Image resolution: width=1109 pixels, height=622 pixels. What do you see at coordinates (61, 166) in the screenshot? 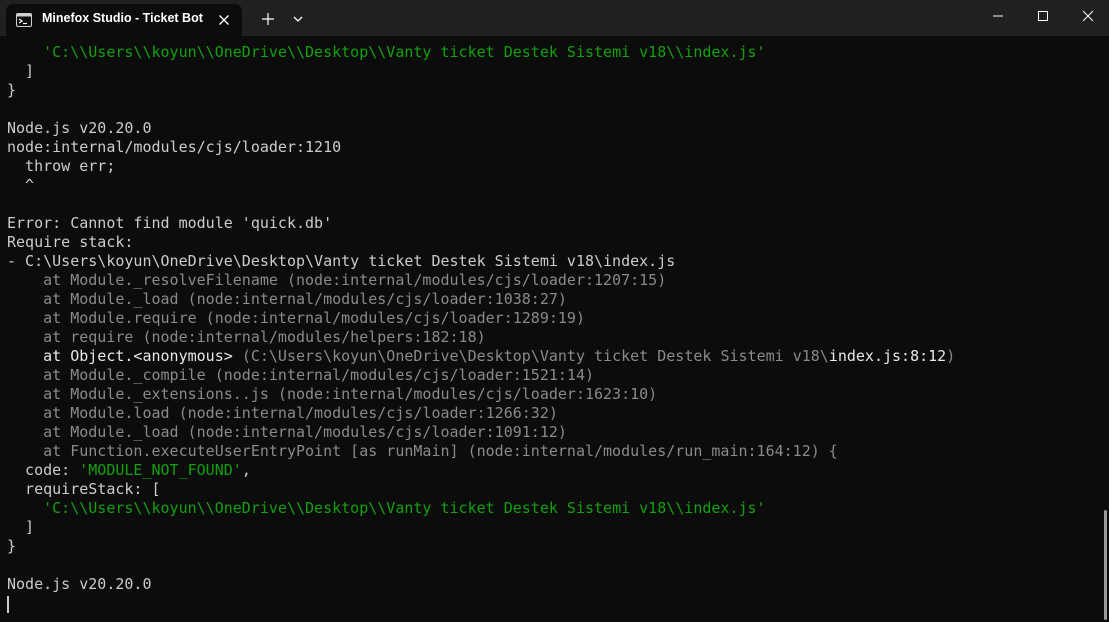
I see `terminal-text: throw err;` at bounding box center [61, 166].